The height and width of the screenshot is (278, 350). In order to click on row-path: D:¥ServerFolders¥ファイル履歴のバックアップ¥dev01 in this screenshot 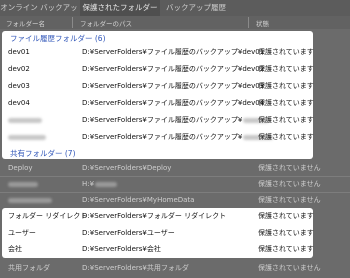, I will do `click(173, 52)`.